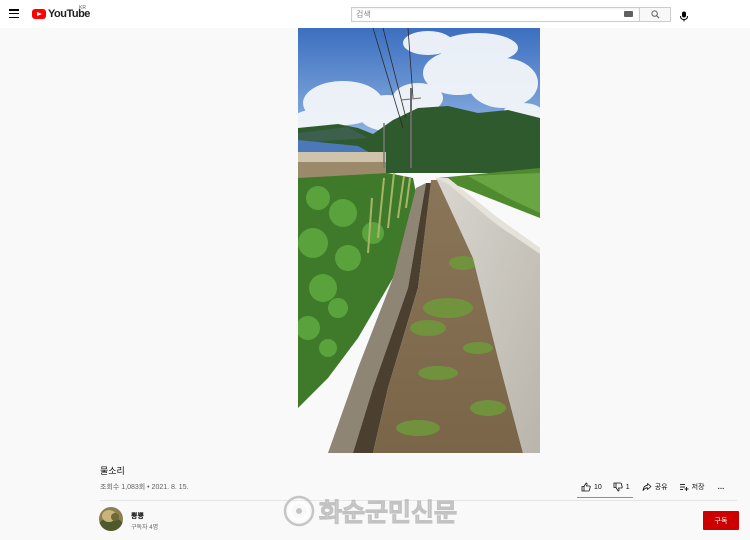  Describe the element at coordinates (684, 15) in the screenshot. I see `microphone-icon` at that location.